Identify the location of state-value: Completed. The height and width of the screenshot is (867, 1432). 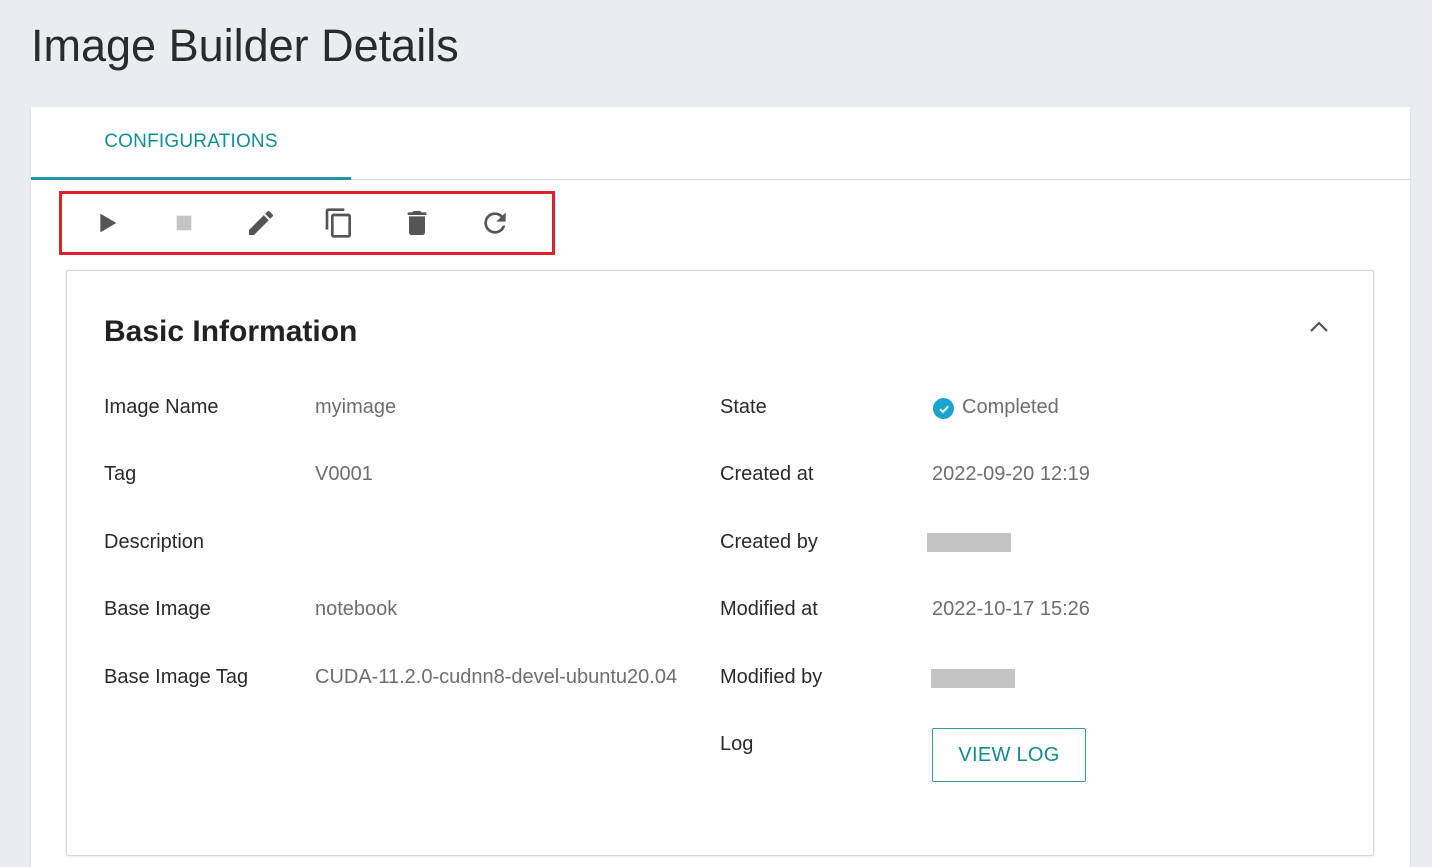
(1010, 407).